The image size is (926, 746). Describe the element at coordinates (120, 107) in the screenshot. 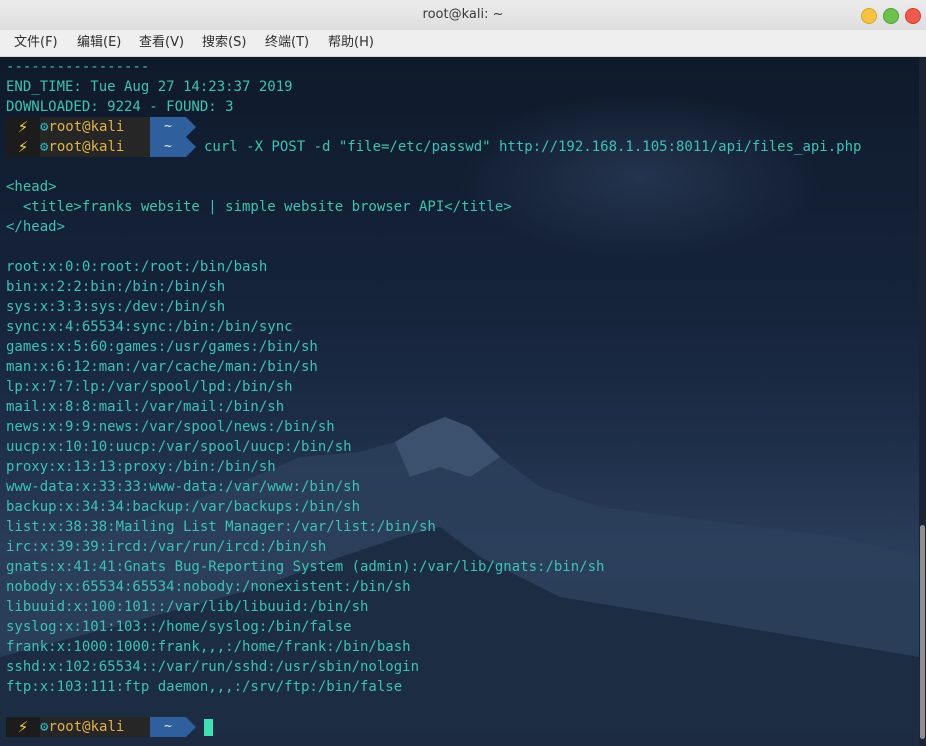

I see `terminal-line: DOWNLOADED: 9224 - FOUND: 3` at that location.